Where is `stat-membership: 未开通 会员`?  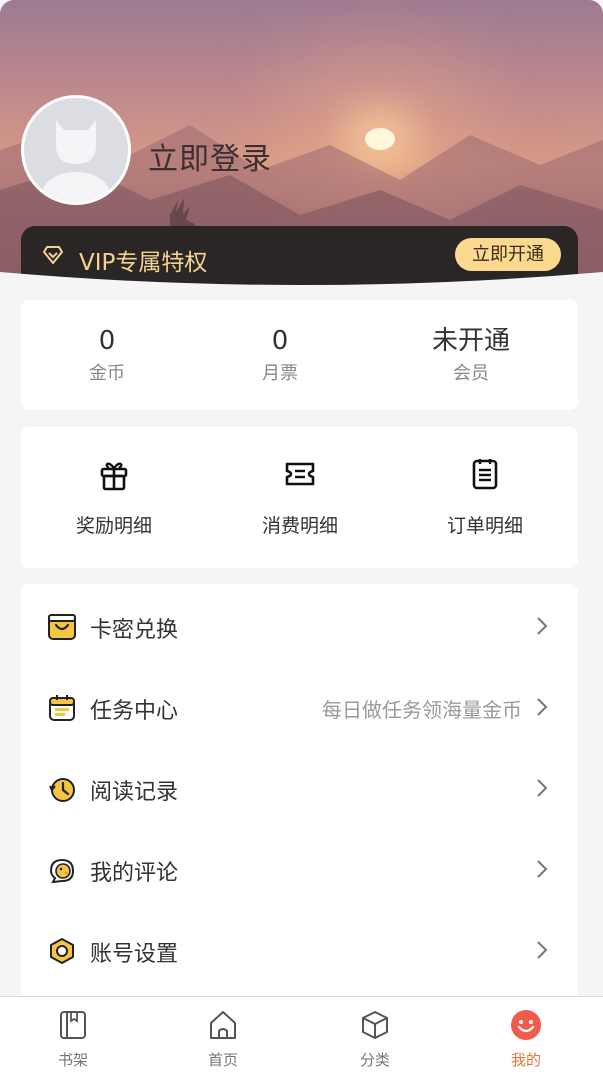
stat-membership: 未开通 会员 is located at coordinates (471, 355).